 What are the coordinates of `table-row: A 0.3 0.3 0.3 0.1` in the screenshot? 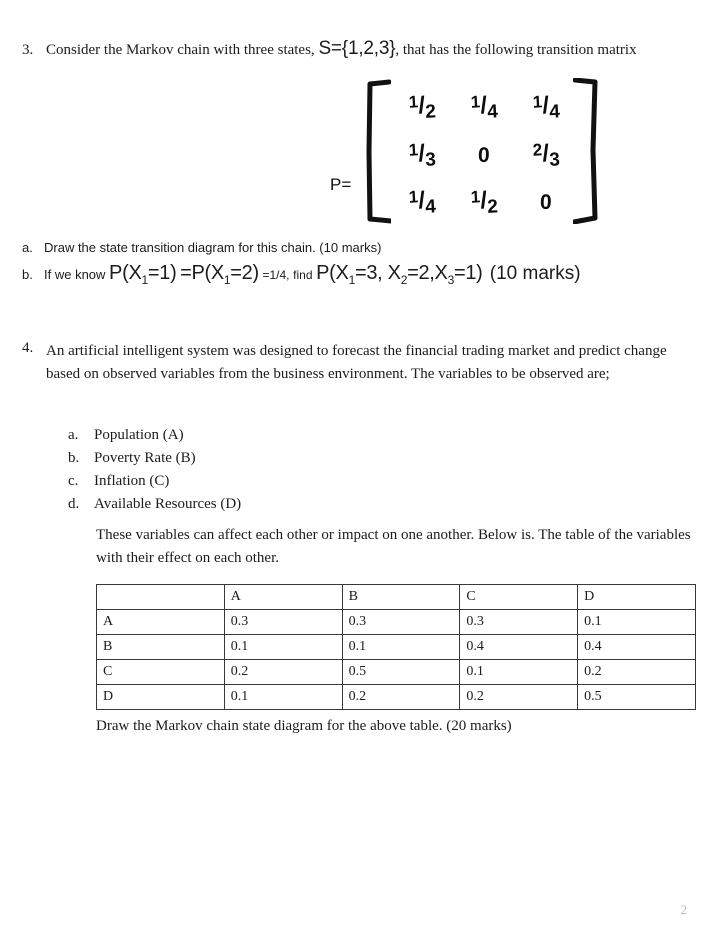 It's located at (396, 622).